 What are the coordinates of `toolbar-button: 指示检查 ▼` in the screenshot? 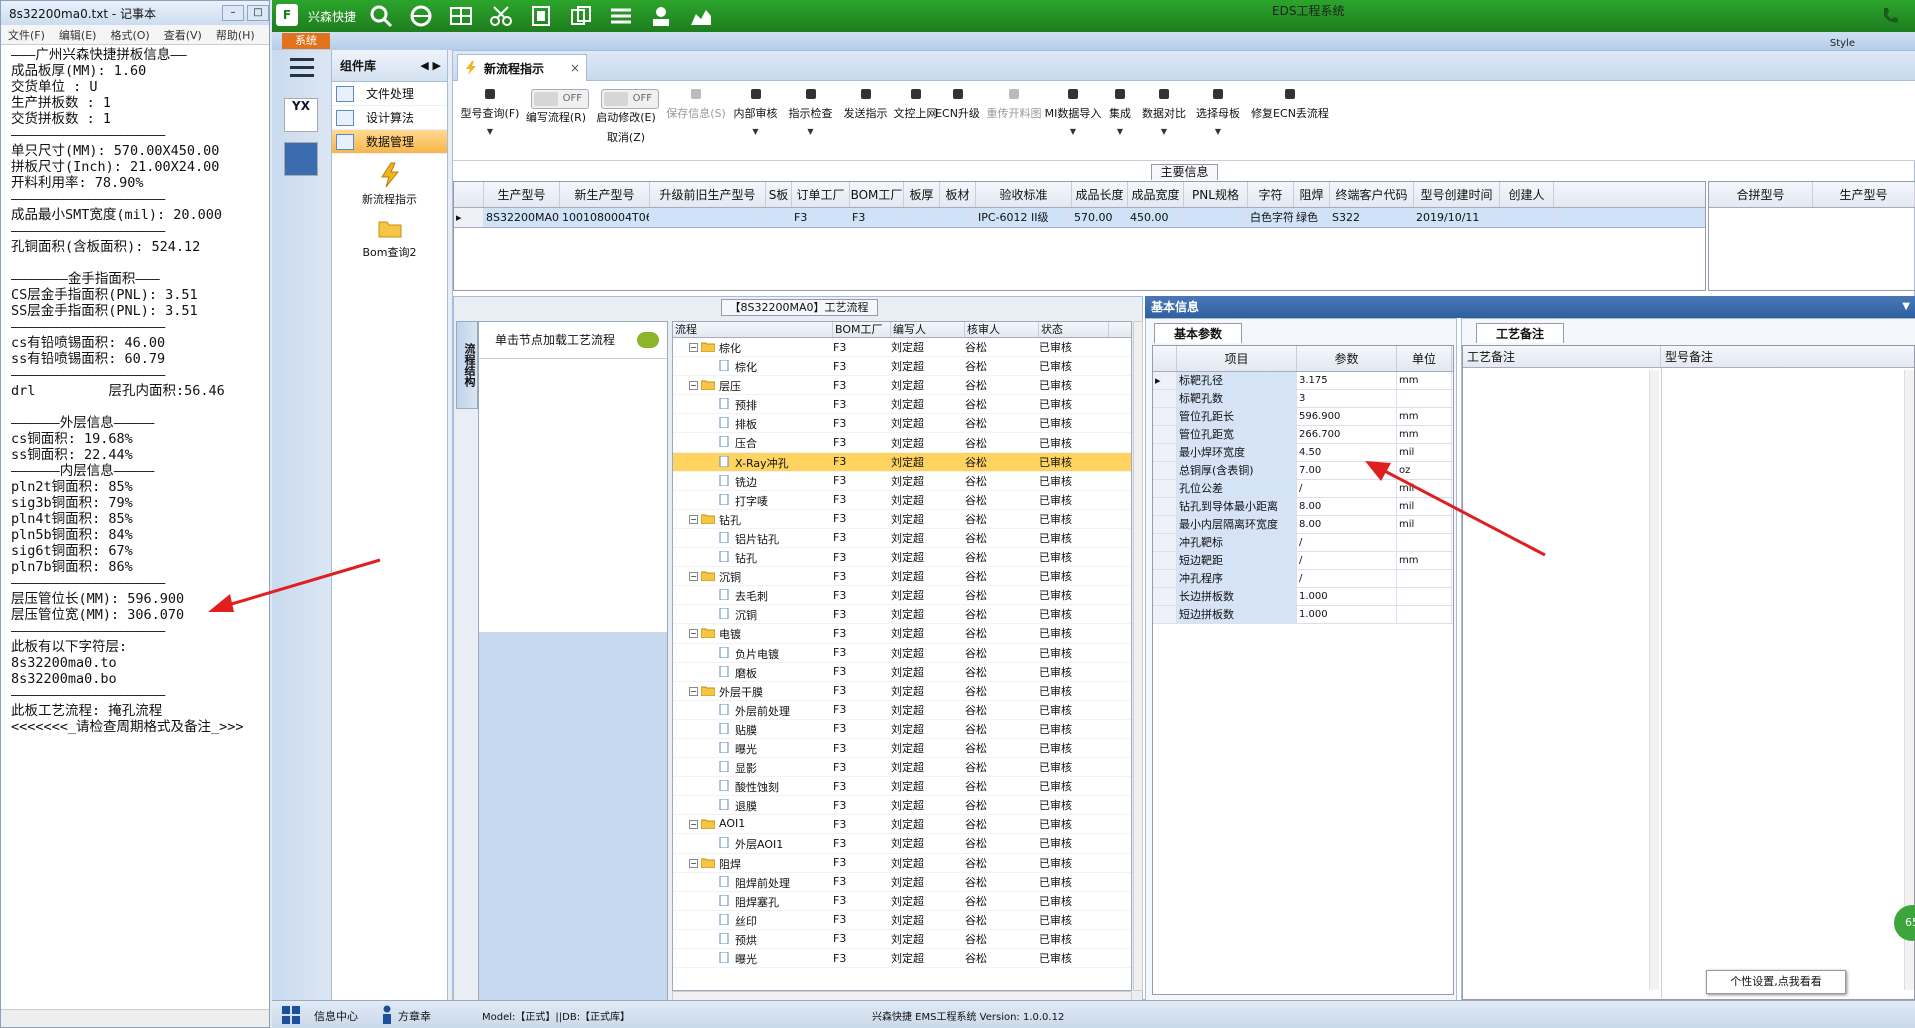 It's located at (810, 110).